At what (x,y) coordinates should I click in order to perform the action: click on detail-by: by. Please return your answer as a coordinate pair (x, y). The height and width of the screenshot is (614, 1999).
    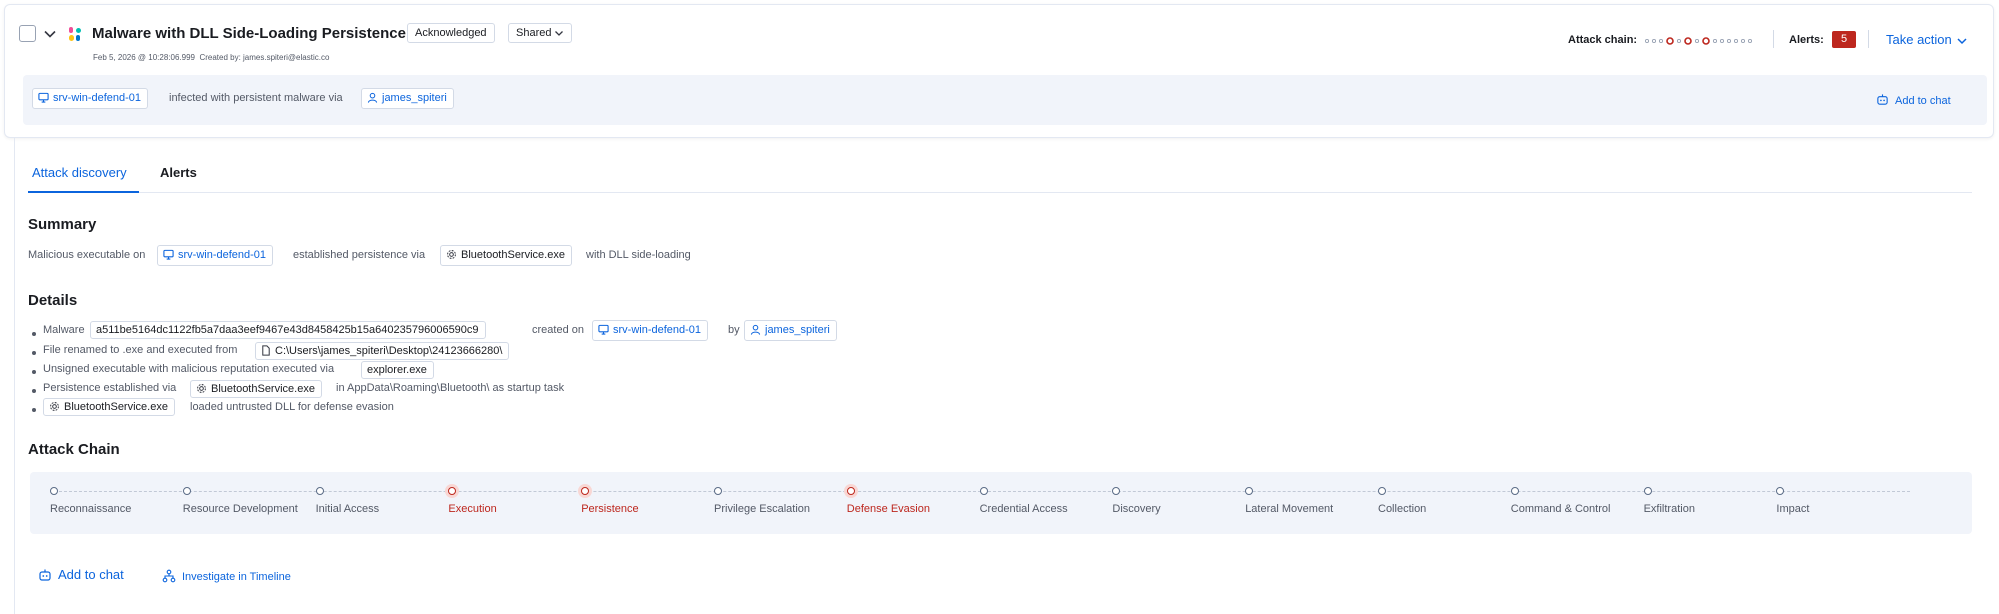
    Looking at the image, I should click on (734, 330).